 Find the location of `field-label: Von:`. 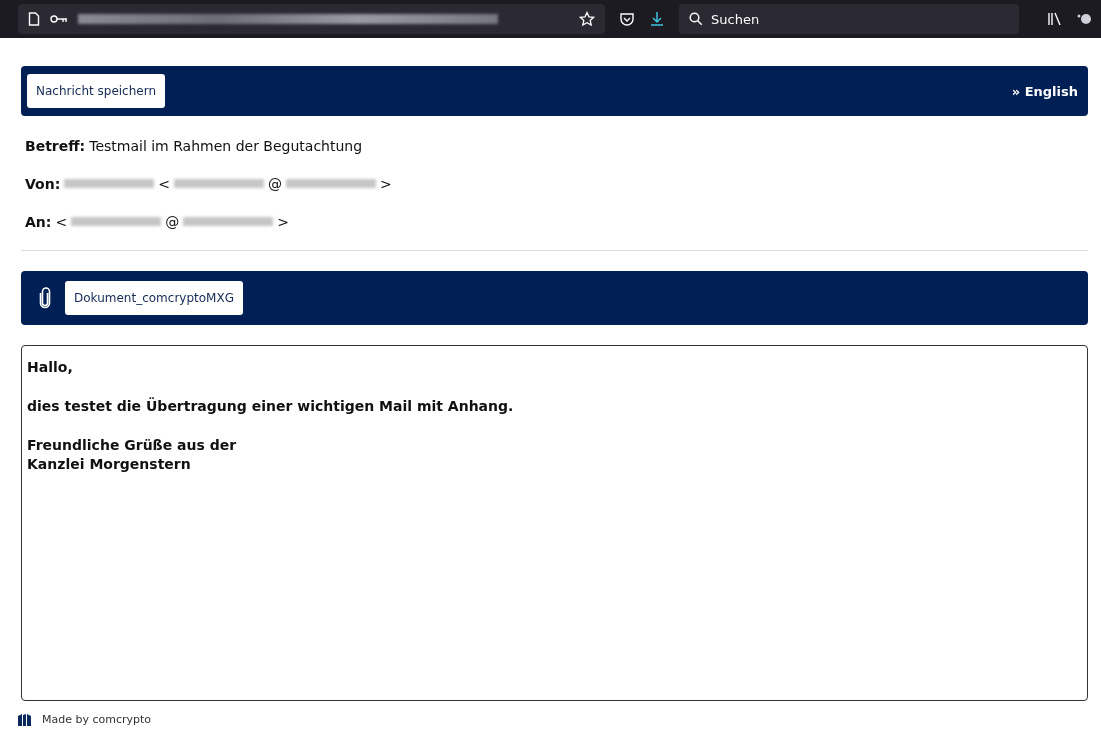

field-label: Von: is located at coordinates (43, 183).